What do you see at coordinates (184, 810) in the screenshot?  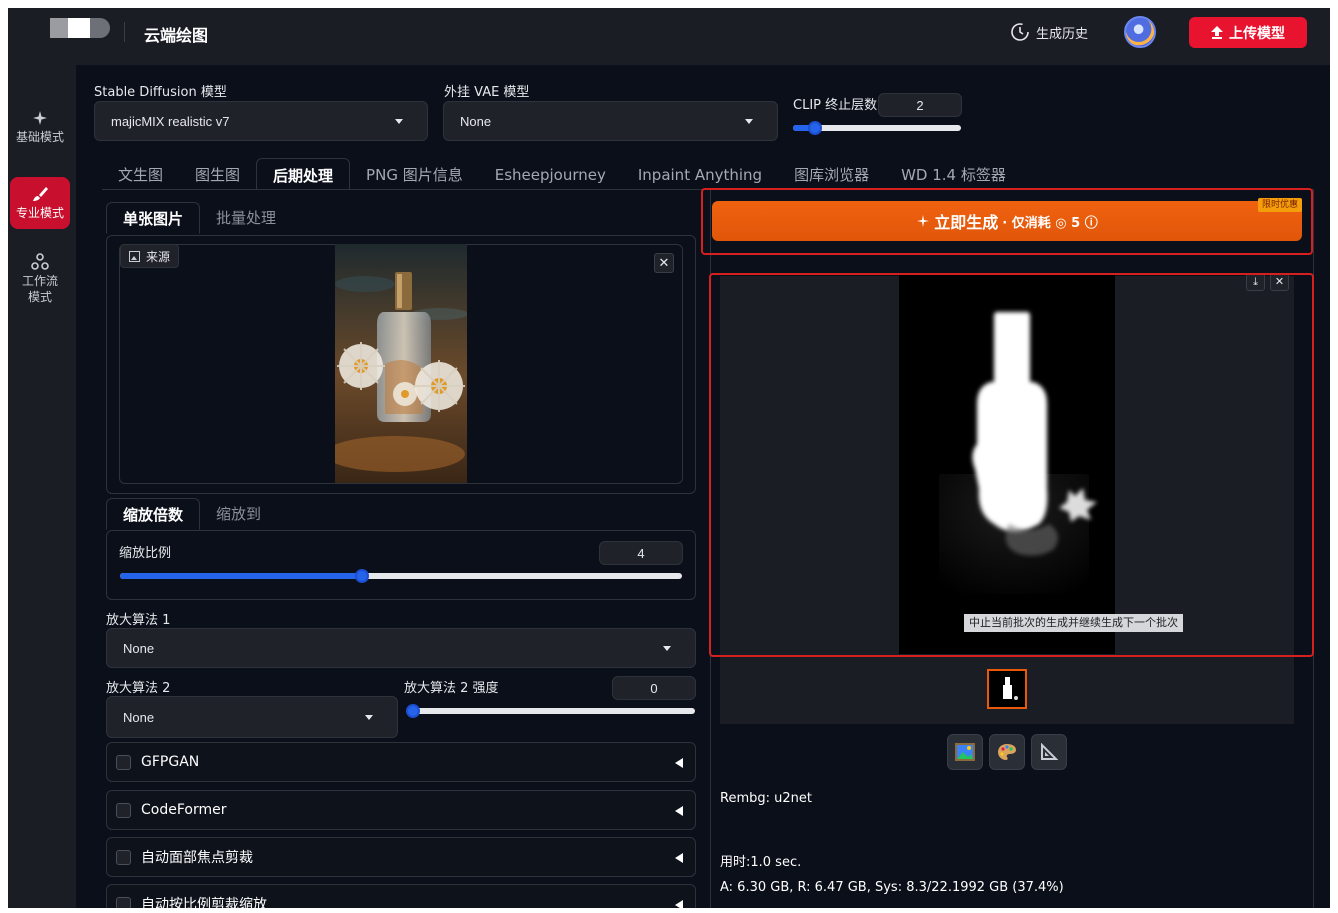 I see `accordion-label: CodeFormer` at bounding box center [184, 810].